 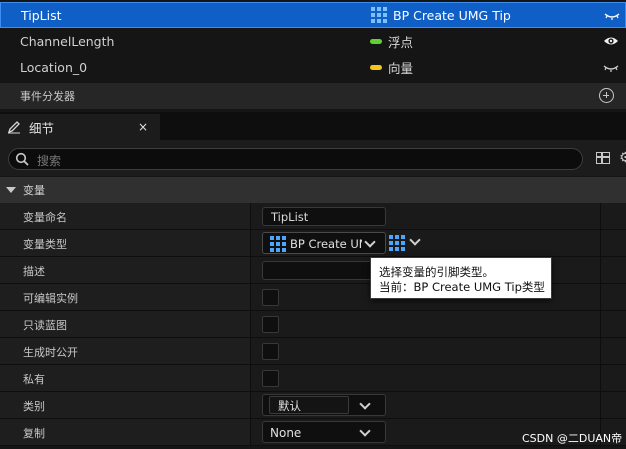 I want to click on property-row-private: 私有, so click(x=313, y=378).